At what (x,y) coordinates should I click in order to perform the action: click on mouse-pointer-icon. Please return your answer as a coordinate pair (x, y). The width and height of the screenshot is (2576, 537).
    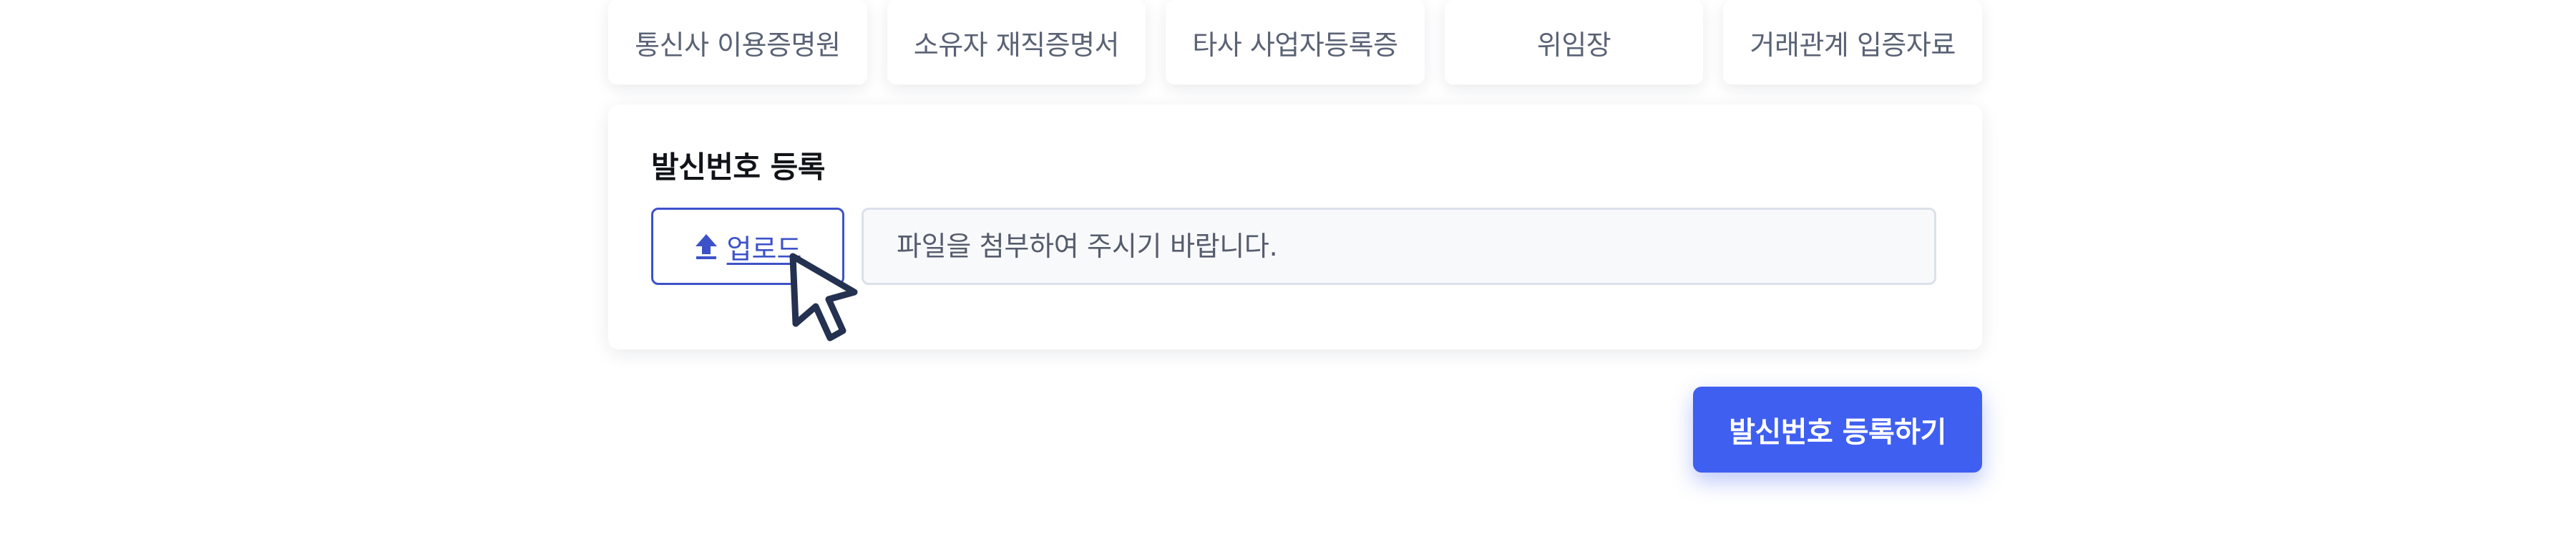
    Looking at the image, I should click on (823, 297).